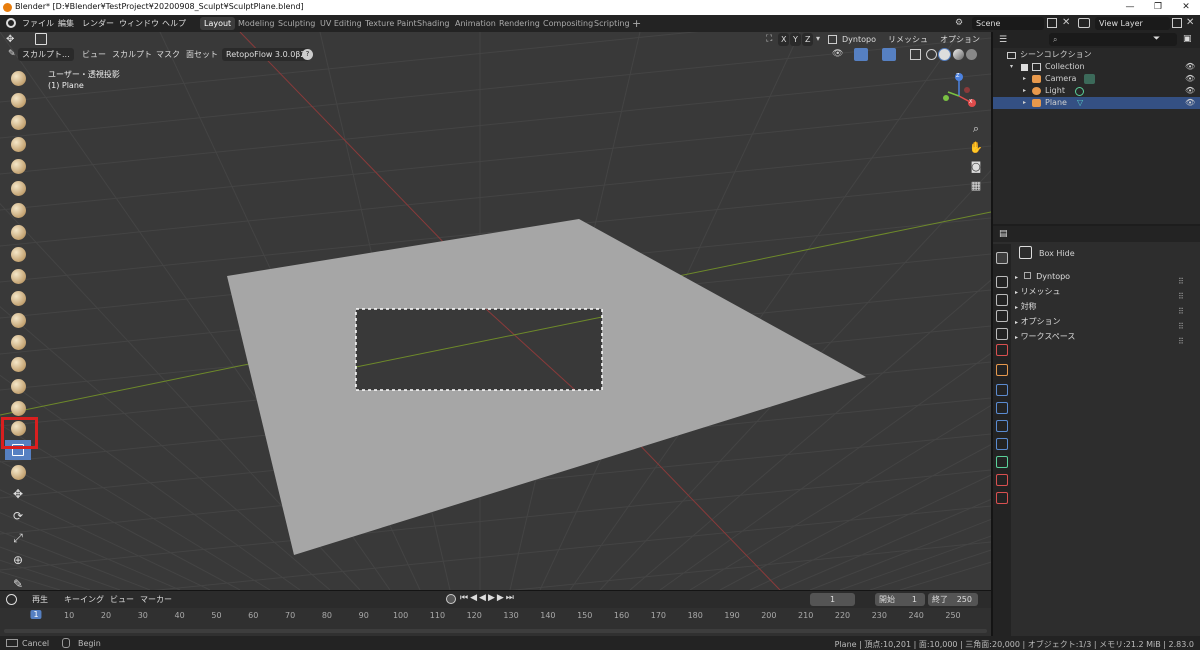 The height and width of the screenshot is (650, 1200). Describe the element at coordinates (18, 298) in the screenshot. I see `tool-fill-brush-icon` at that location.